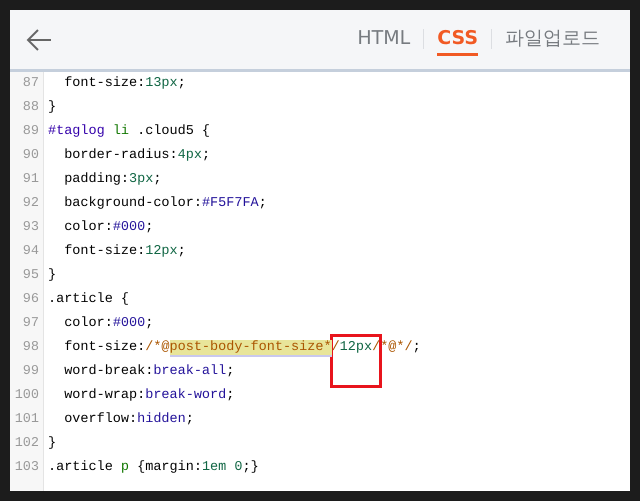 The width and height of the screenshot is (640, 501). I want to click on code-line: padding:3px;, so click(112, 180).